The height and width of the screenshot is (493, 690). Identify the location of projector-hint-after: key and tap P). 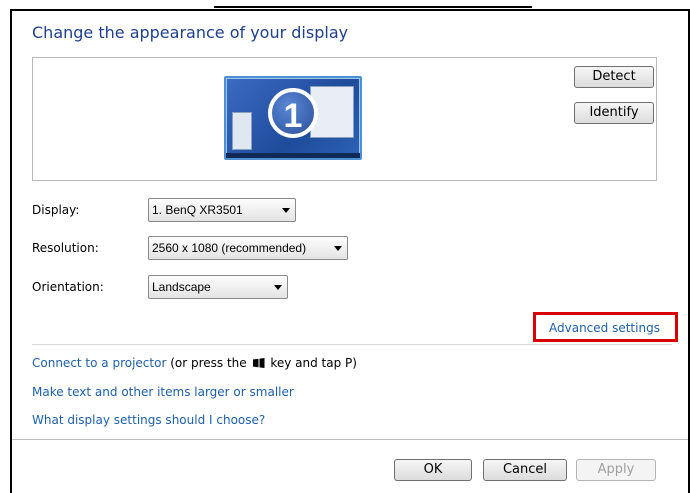
(313, 363).